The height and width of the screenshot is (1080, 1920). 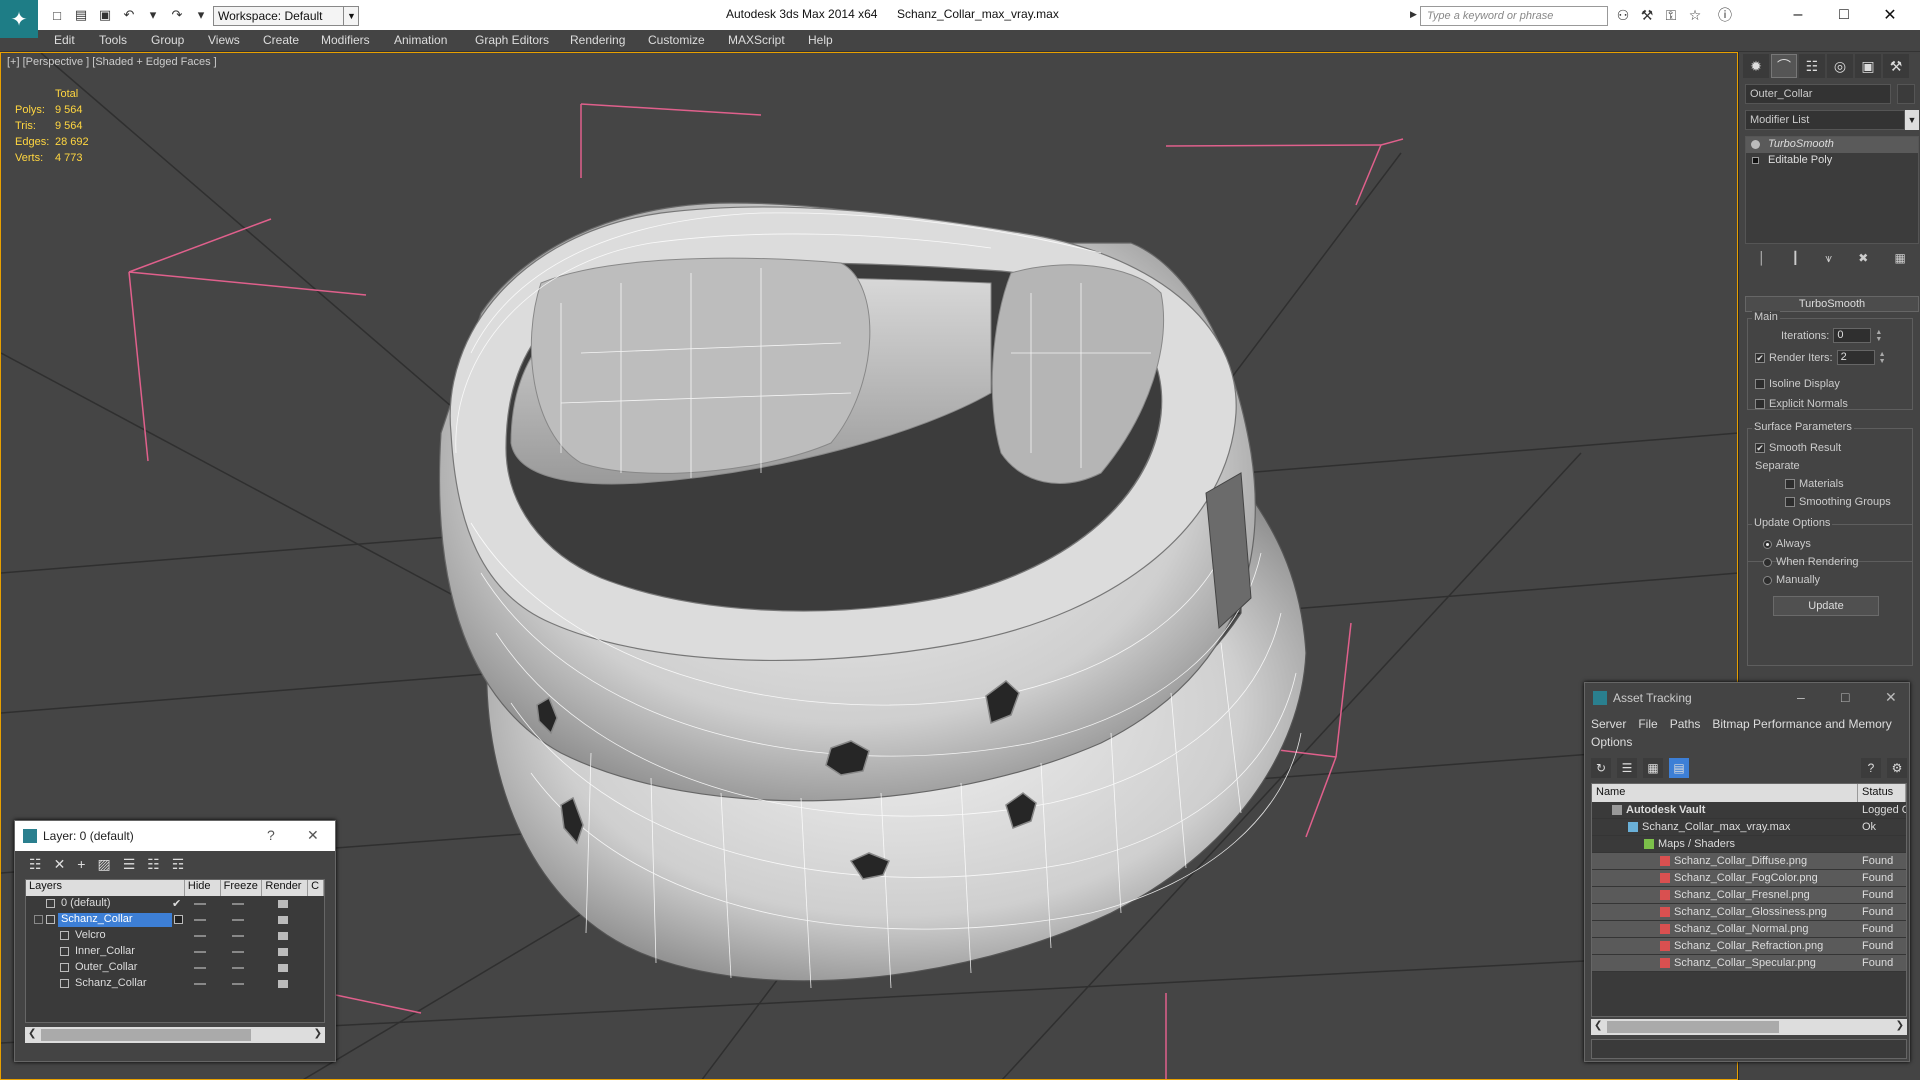 I want to click on table-view-icon: ▤, so click(x=1679, y=768).